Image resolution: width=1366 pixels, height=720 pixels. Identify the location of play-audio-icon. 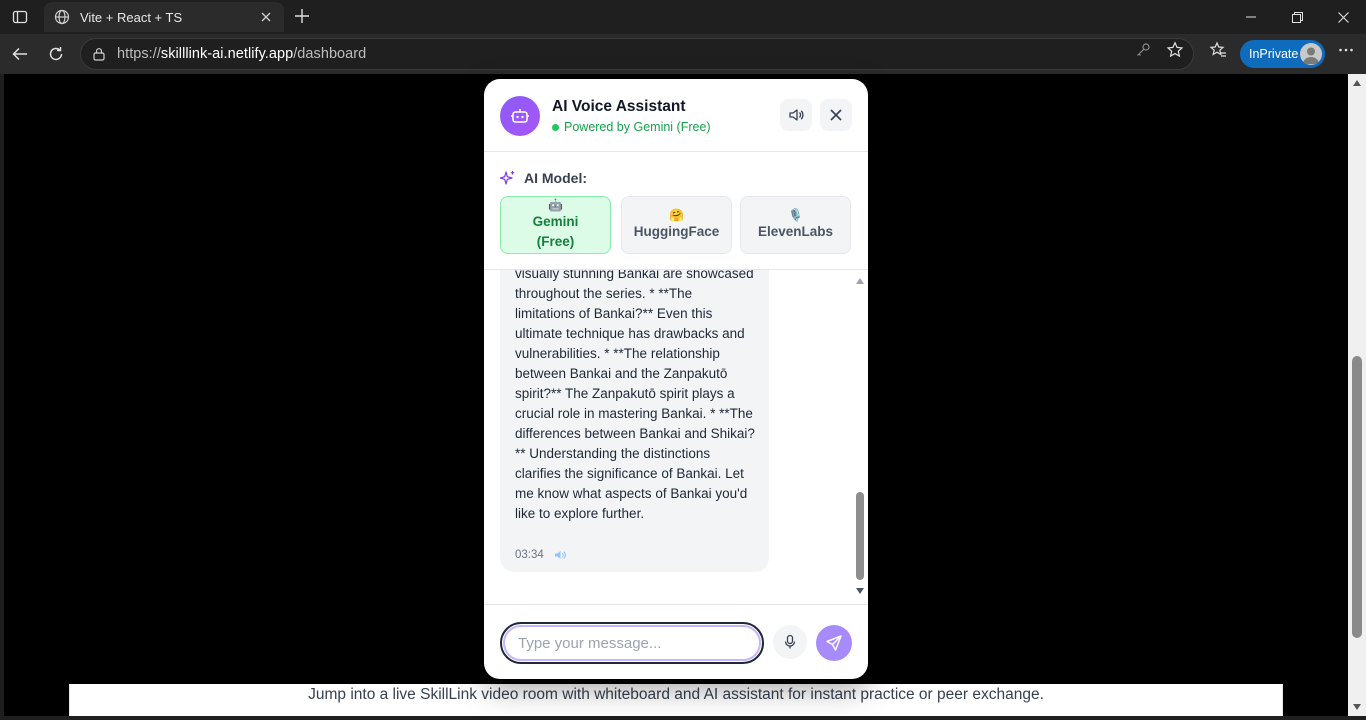
(560, 555).